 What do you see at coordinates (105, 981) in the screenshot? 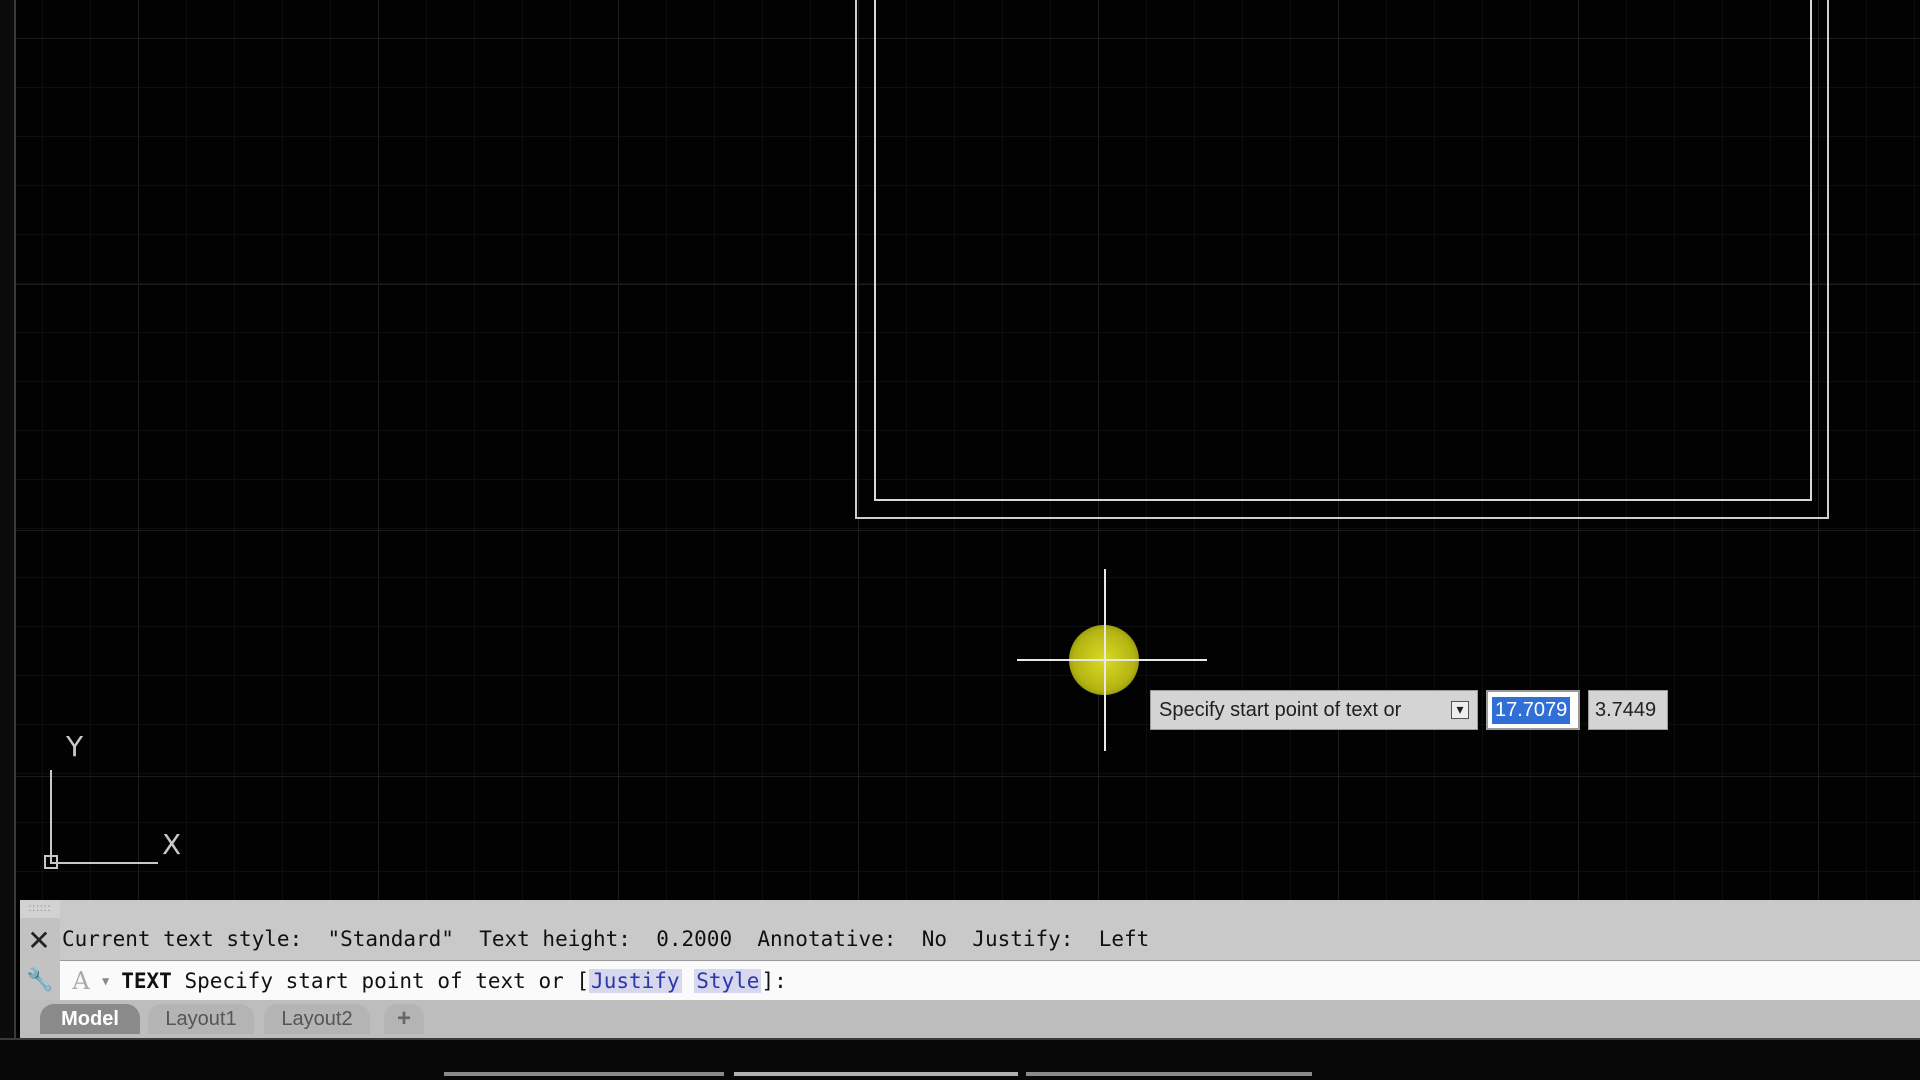
I see `chevron-down-icon: ▼` at bounding box center [105, 981].